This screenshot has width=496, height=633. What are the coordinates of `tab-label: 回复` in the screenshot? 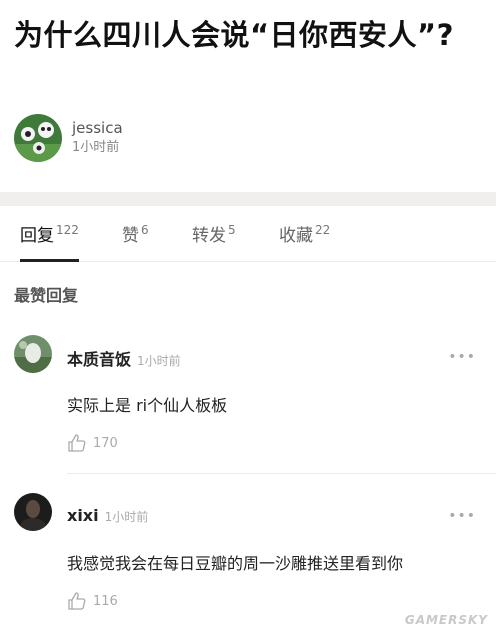 It's located at (37, 236).